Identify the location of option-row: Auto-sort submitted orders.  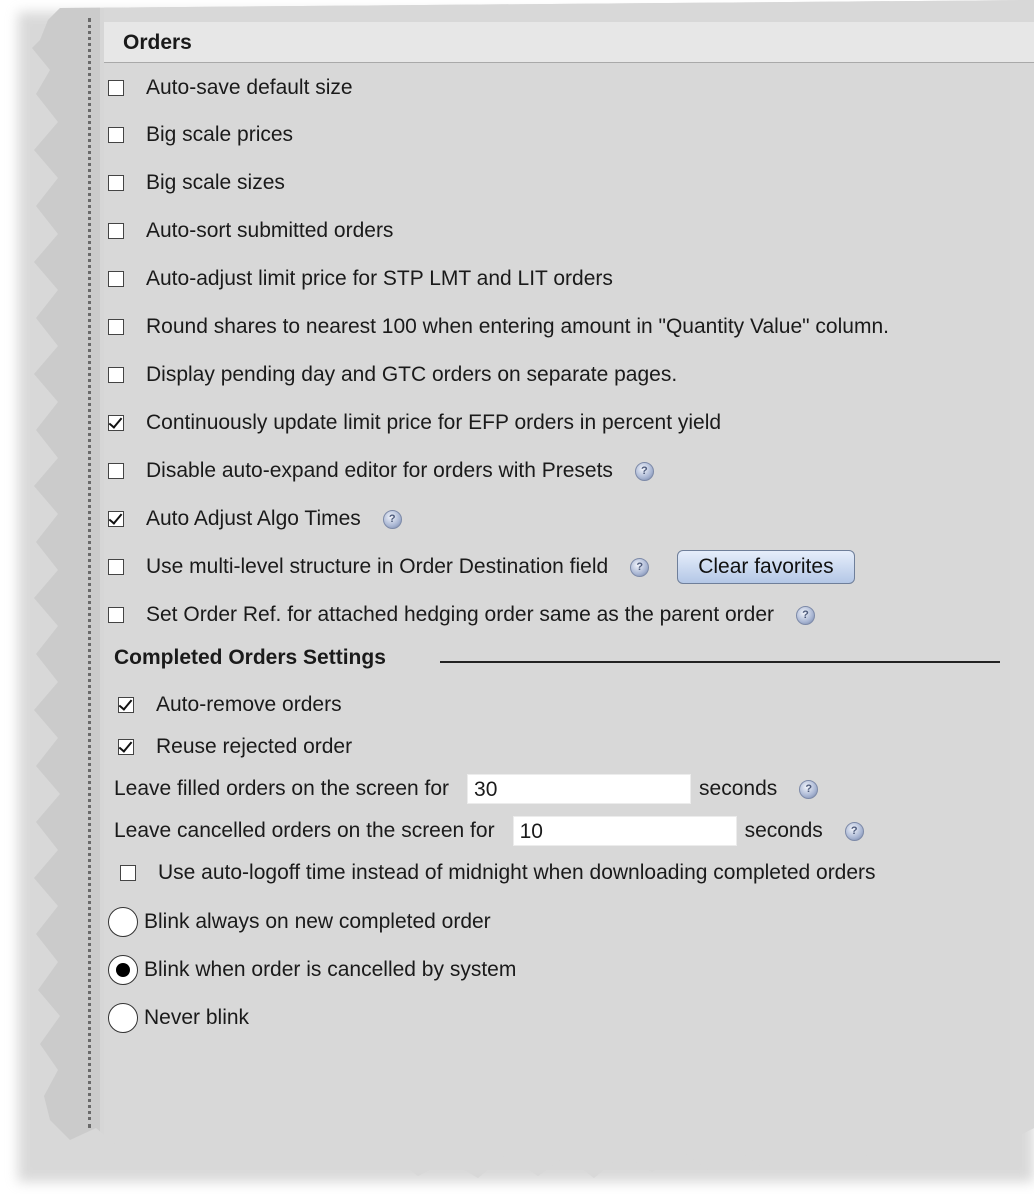
(250, 231).